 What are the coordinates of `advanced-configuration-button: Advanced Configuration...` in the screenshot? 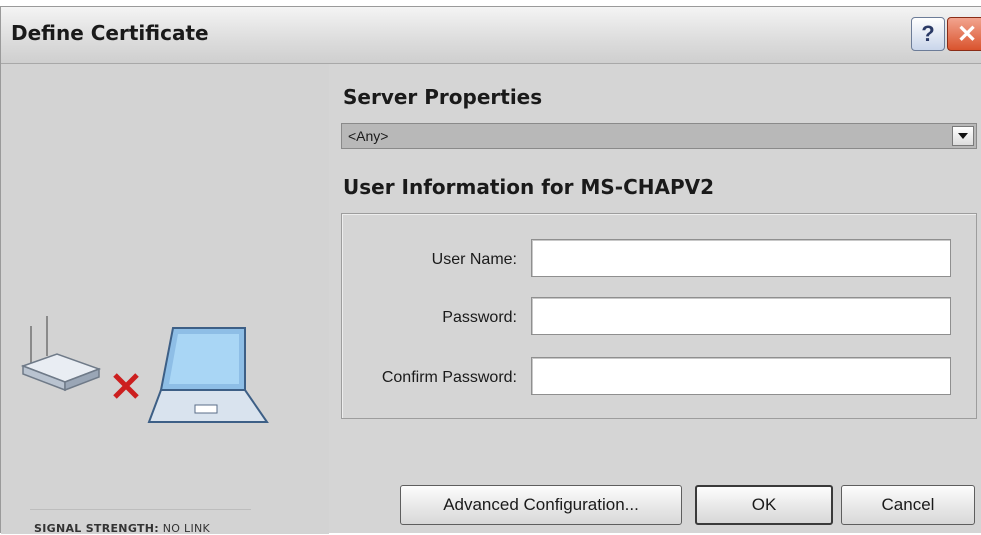 It's located at (541, 505).